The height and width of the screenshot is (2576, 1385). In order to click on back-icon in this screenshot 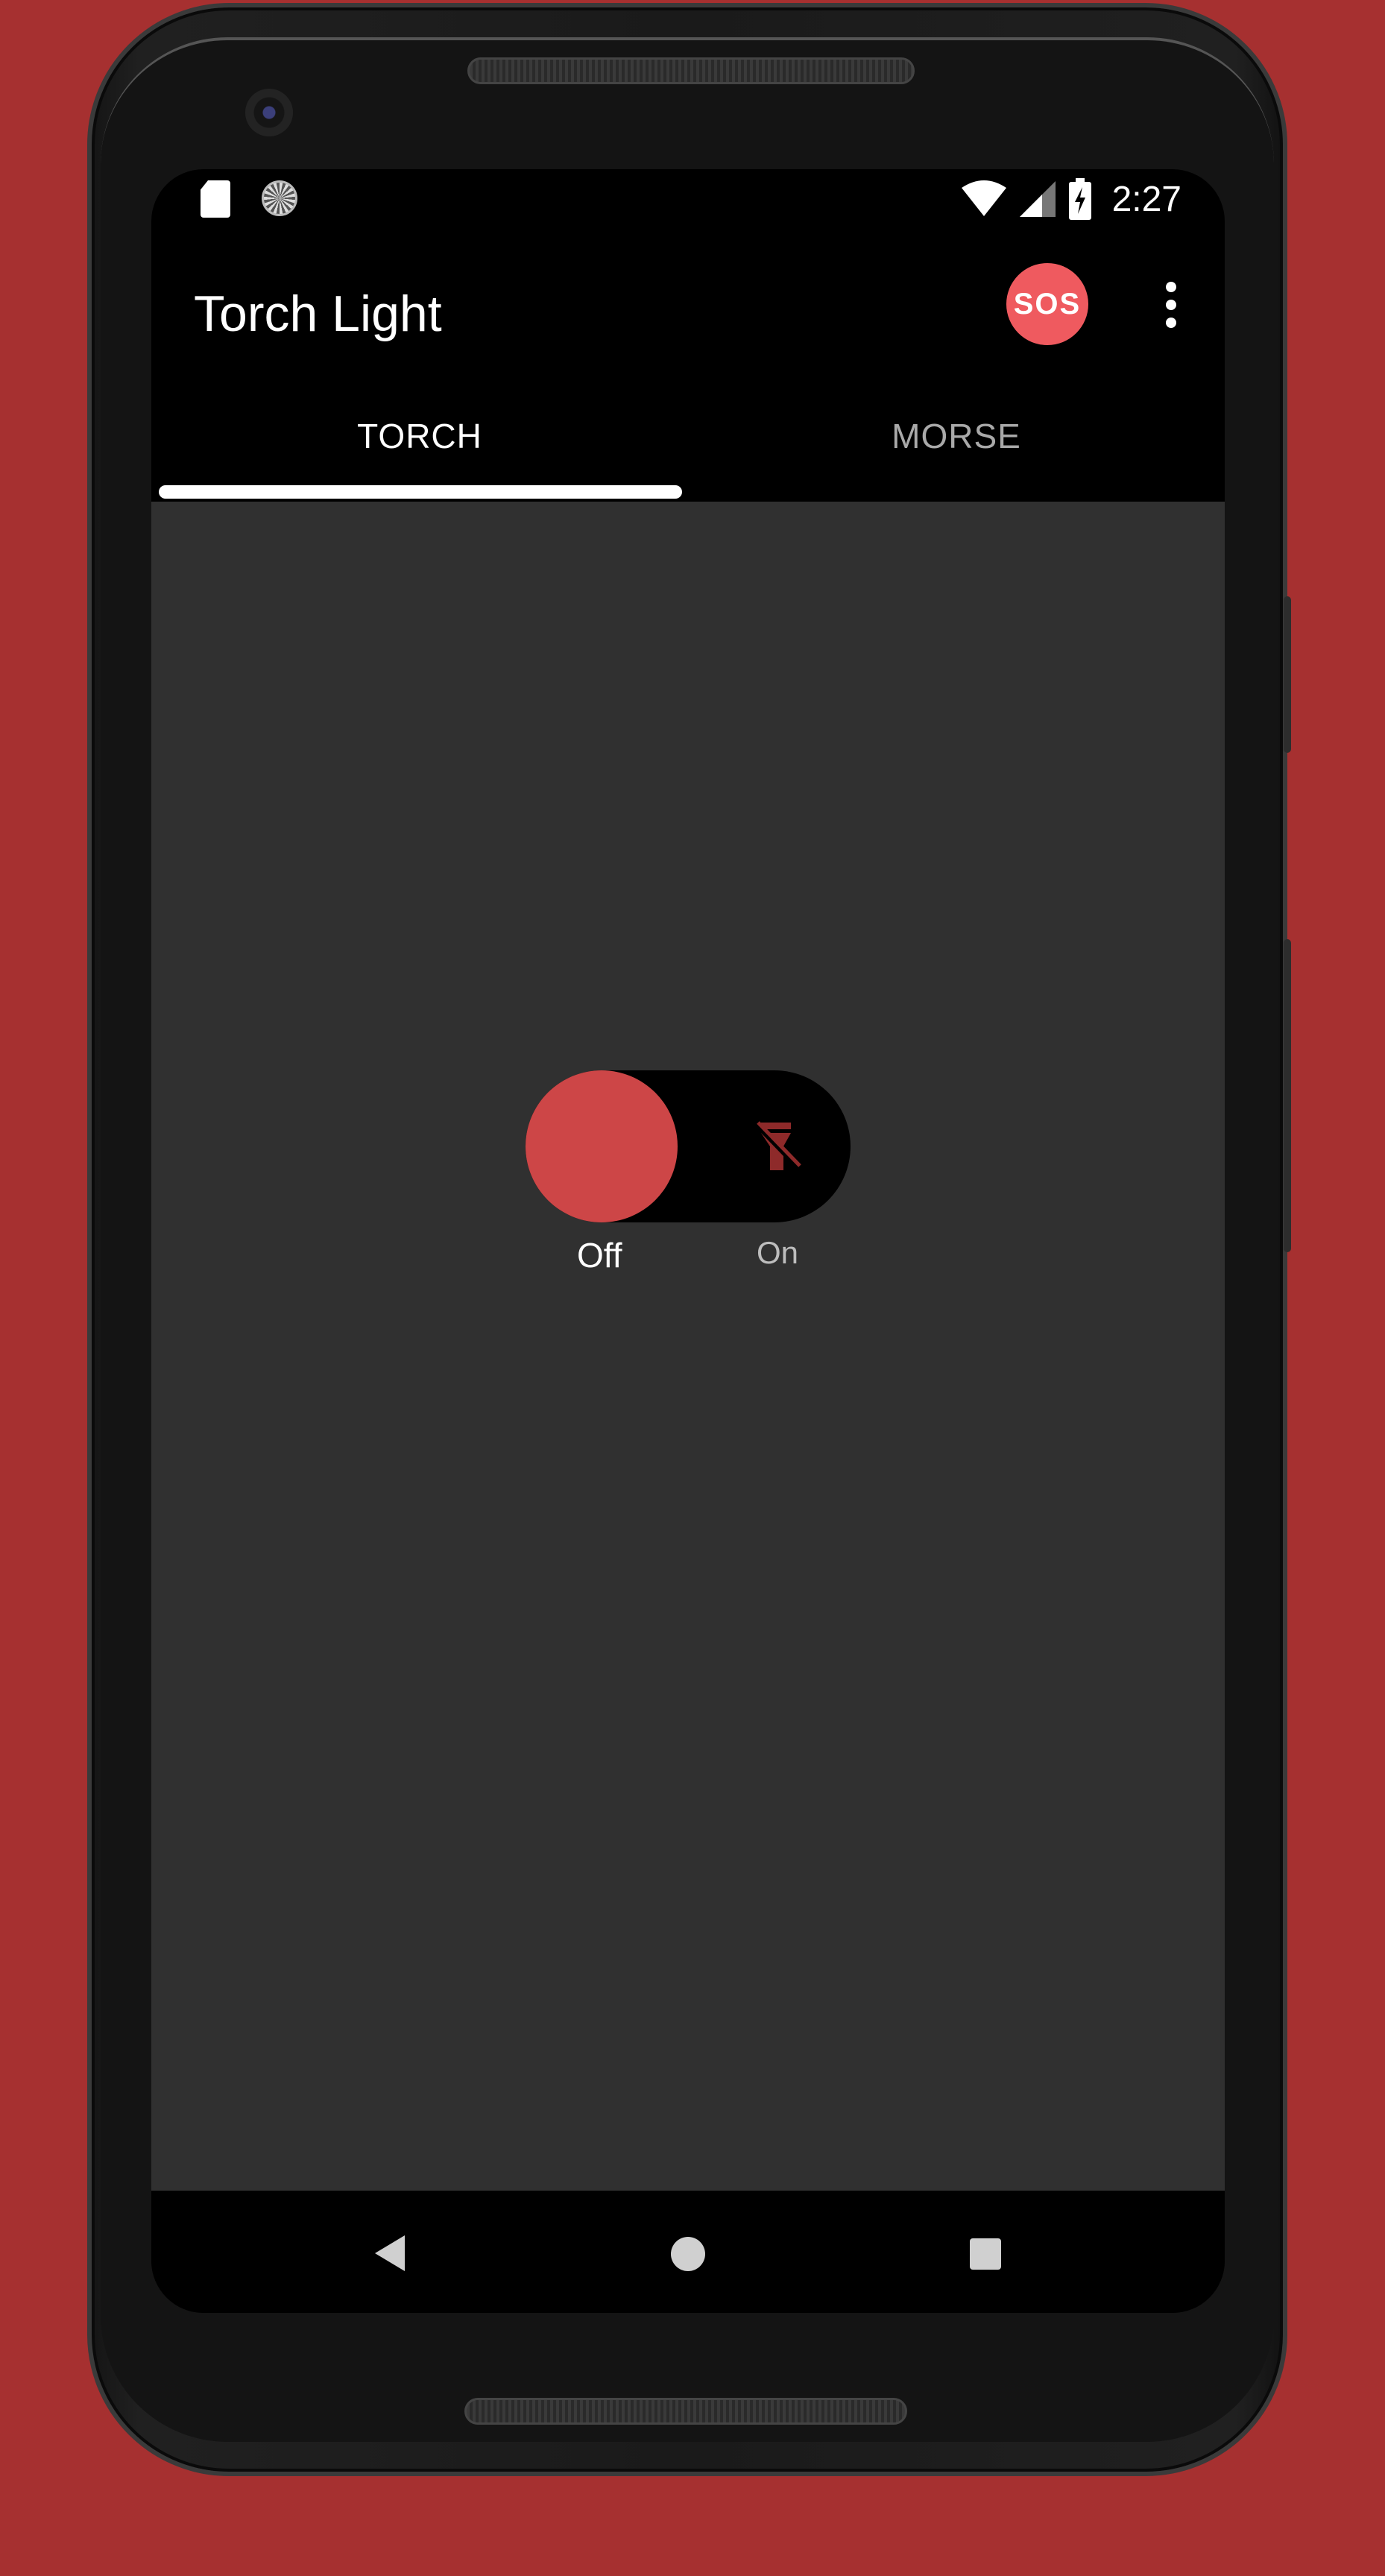, I will do `click(390, 2253)`.